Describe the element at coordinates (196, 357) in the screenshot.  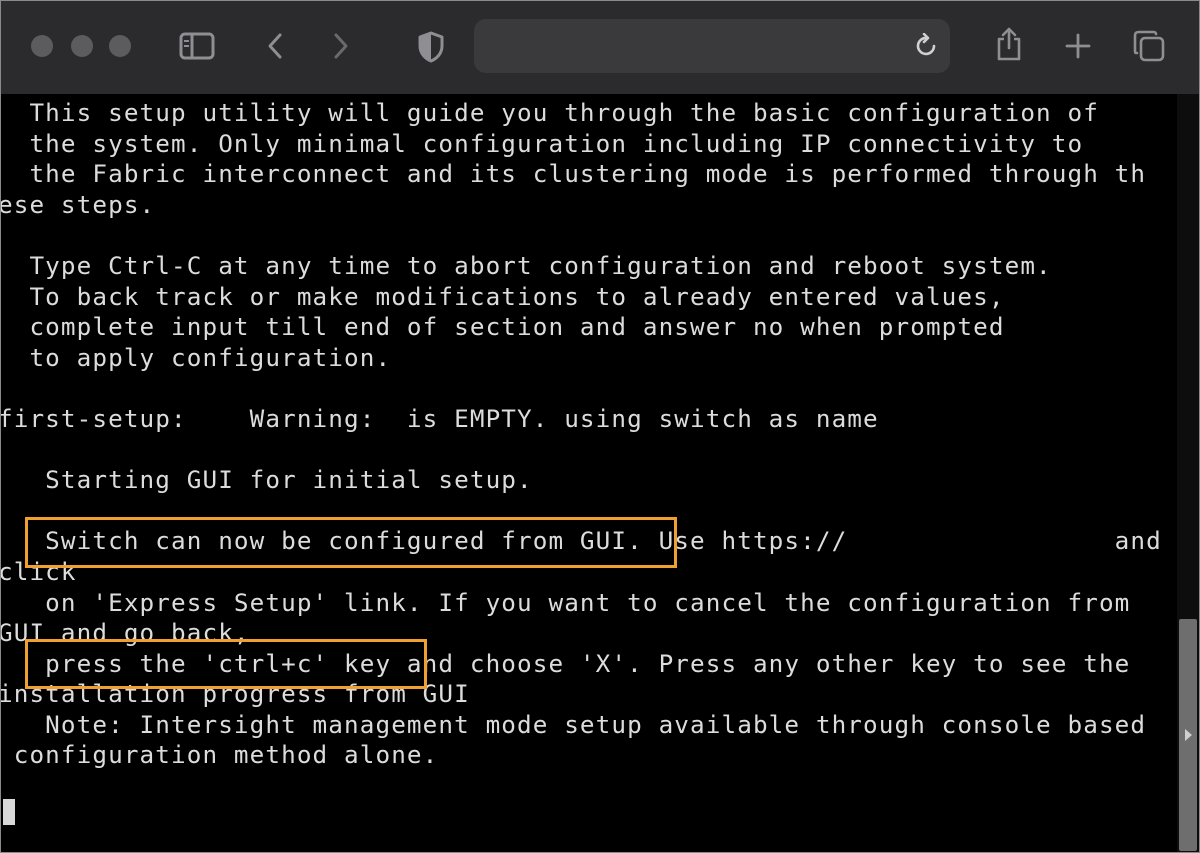
I see `terminal-line: to apply configuration.` at that location.